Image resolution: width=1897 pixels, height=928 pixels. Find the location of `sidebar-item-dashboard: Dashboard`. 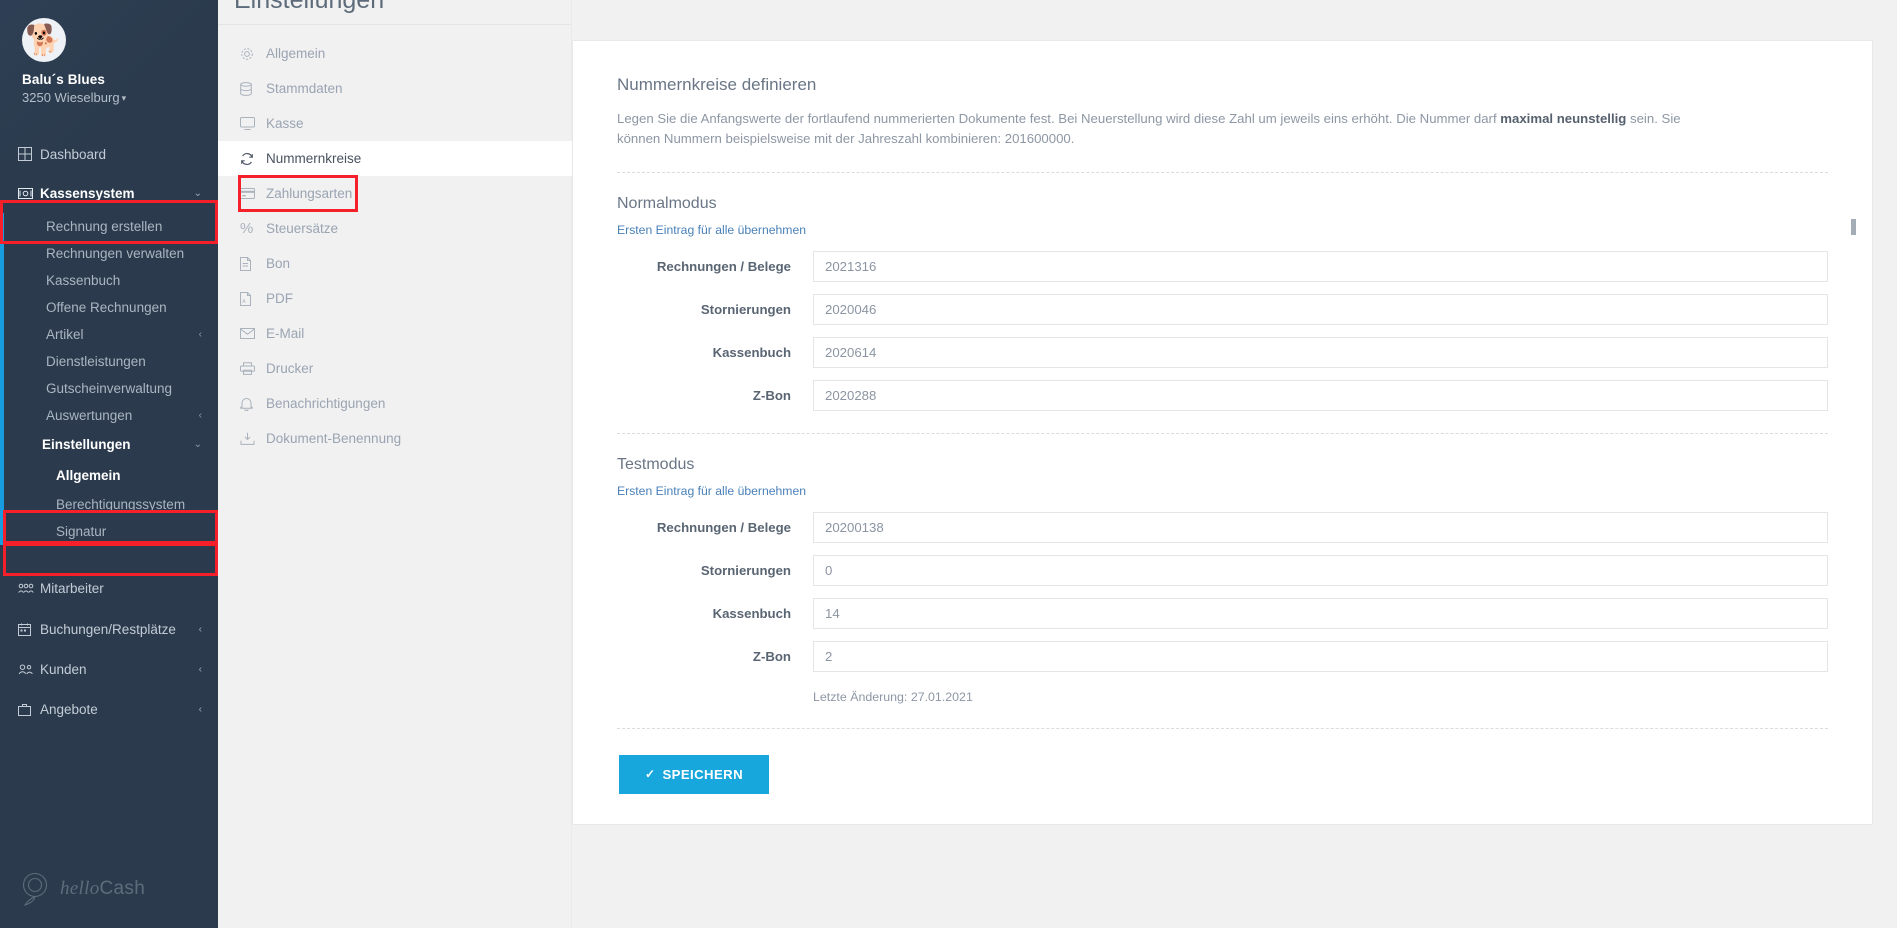

sidebar-item-dashboard: Dashboard is located at coordinates (109, 154).